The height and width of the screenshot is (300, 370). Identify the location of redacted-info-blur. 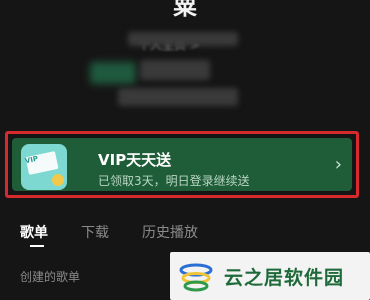
(183, 39).